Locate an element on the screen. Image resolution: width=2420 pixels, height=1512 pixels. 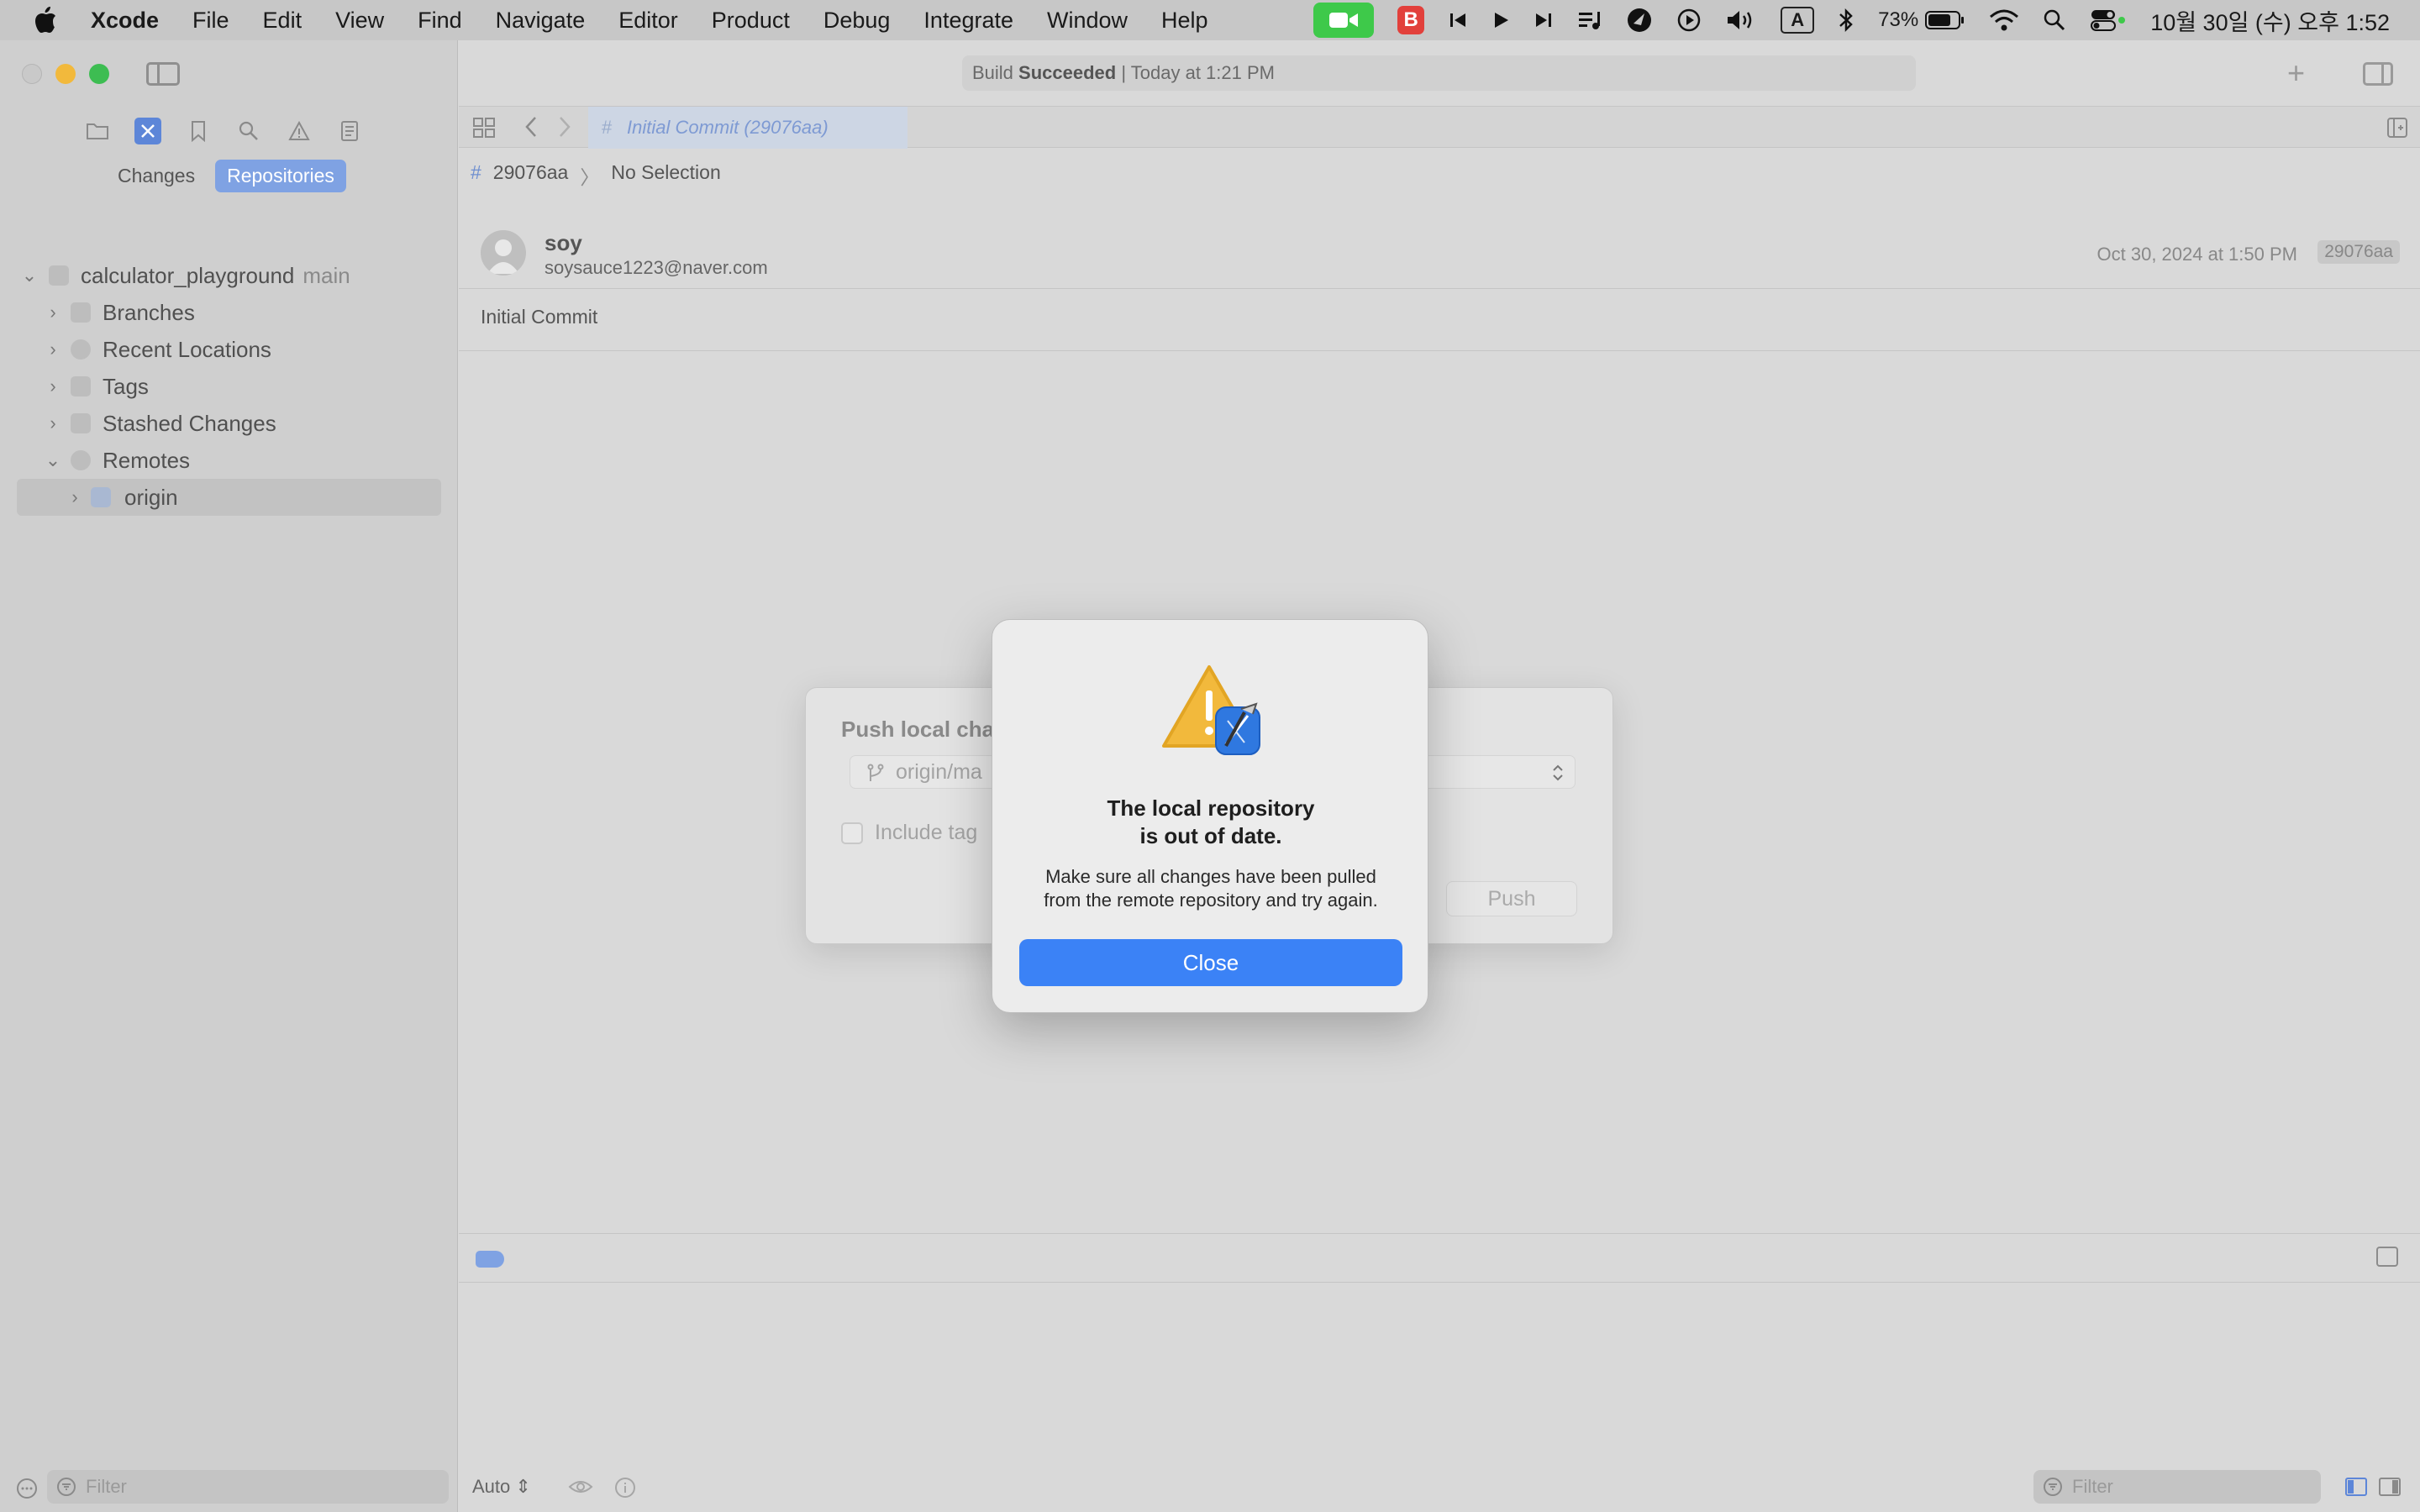
add-plus-icon: + is located at coordinates (2296, 73).